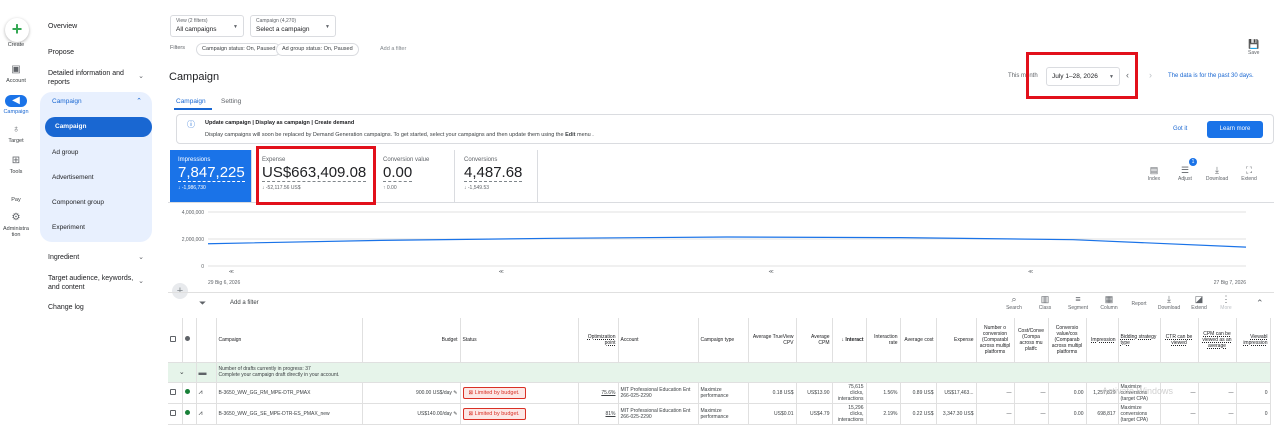 Image resolution: width=1276 pixels, height=431 pixels. Describe the element at coordinates (182, 372) in the screenshot. I see `expand-chevron-icon: ⌄` at that location.